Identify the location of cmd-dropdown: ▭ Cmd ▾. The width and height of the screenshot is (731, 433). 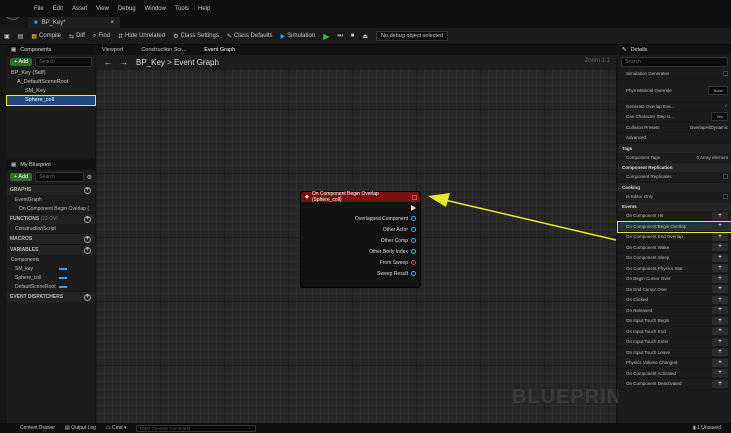
(116, 428).